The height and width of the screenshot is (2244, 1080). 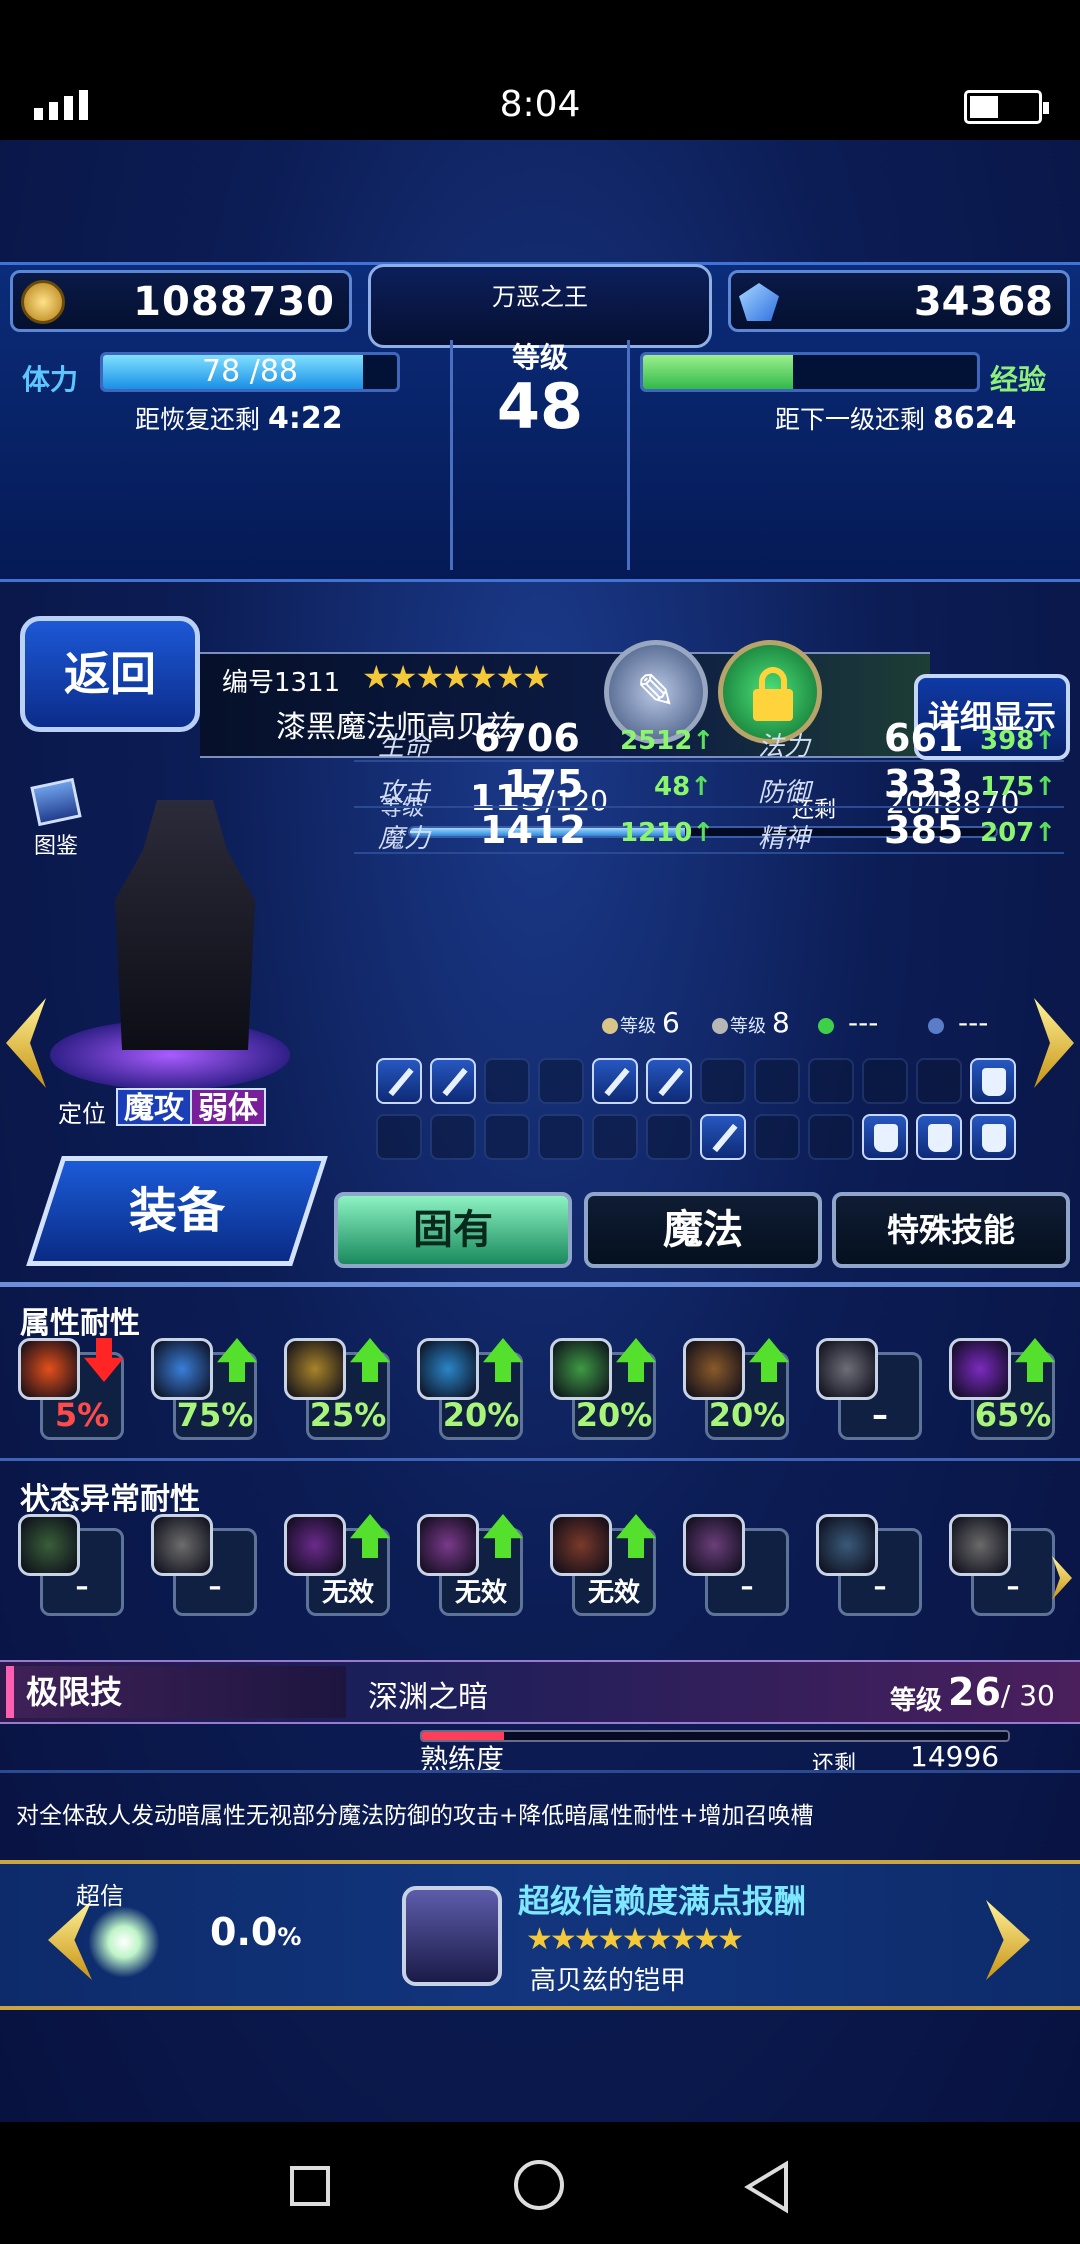 What do you see at coordinates (198, 419) in the screenshot?
I see `recover-label: 距恢复还剩` at bounding box center [198, 419].